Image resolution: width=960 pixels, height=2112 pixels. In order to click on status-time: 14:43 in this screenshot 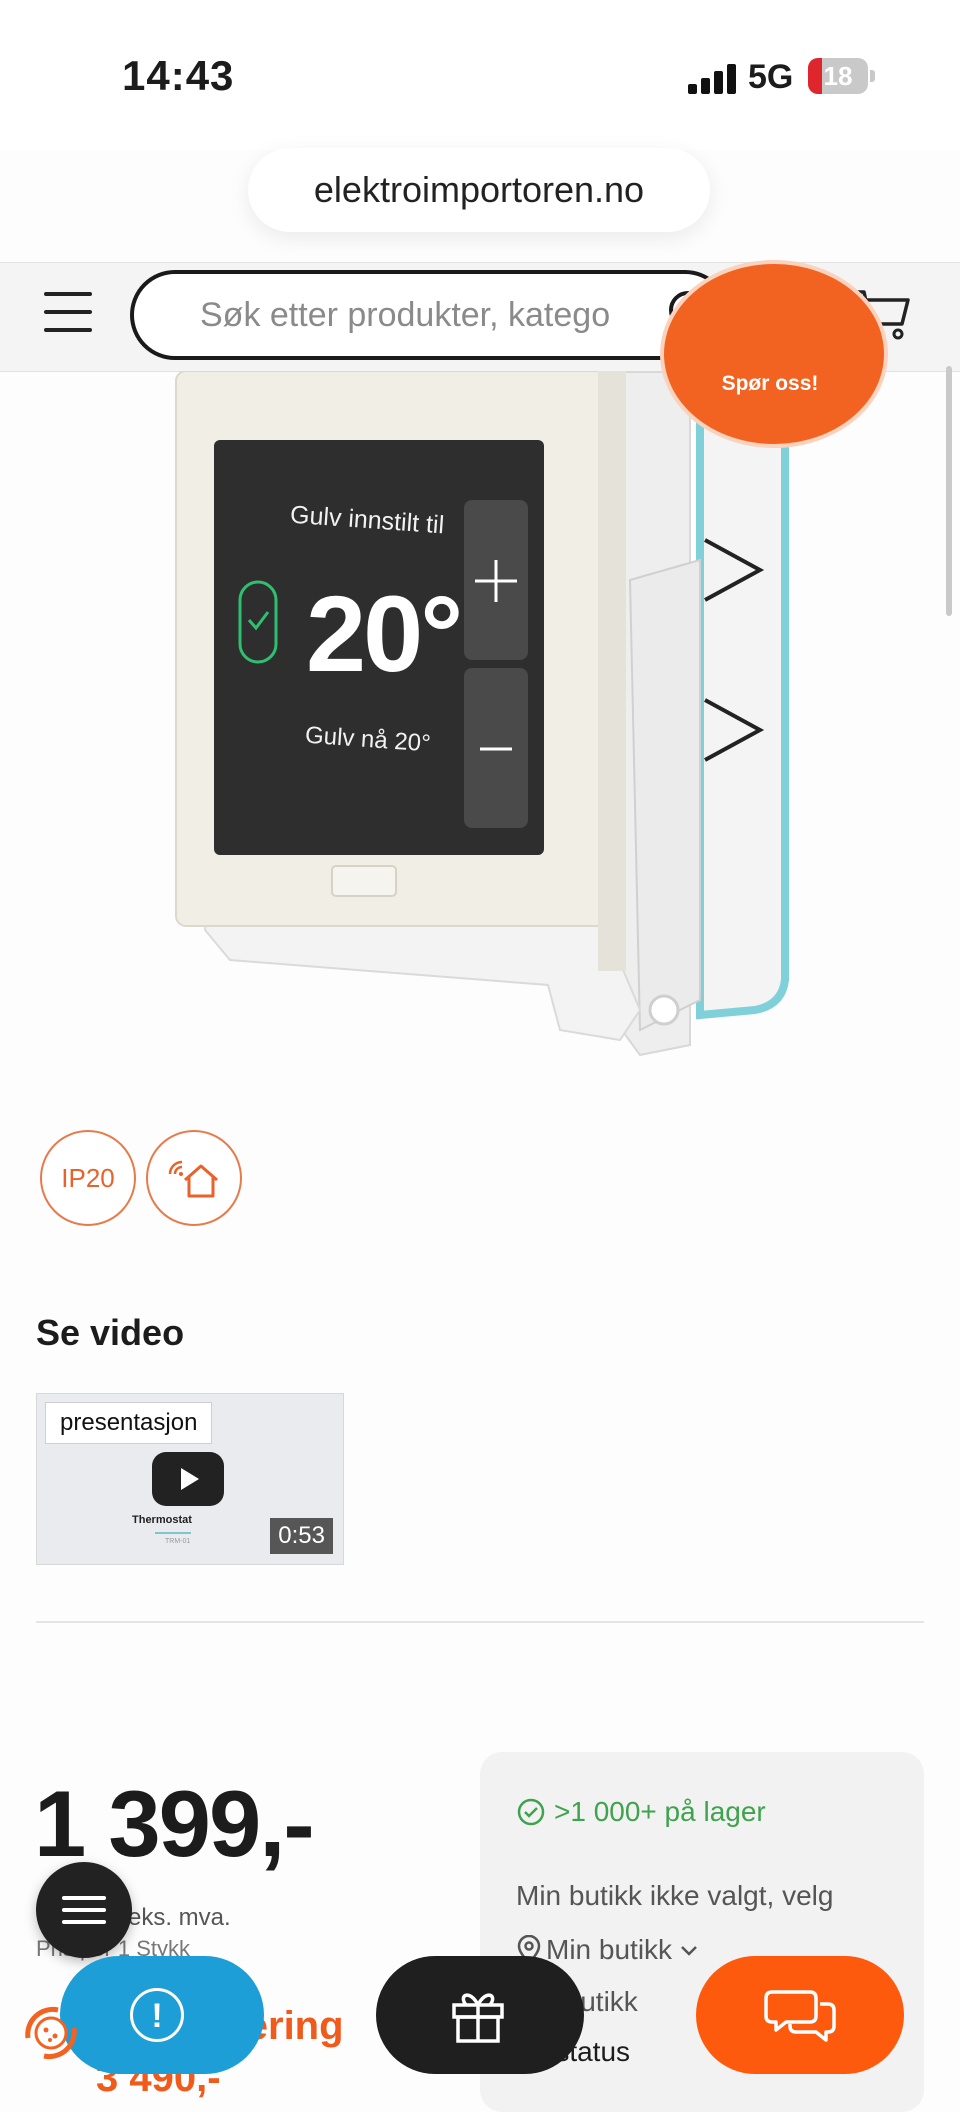, I will do `click(178, 75)`.